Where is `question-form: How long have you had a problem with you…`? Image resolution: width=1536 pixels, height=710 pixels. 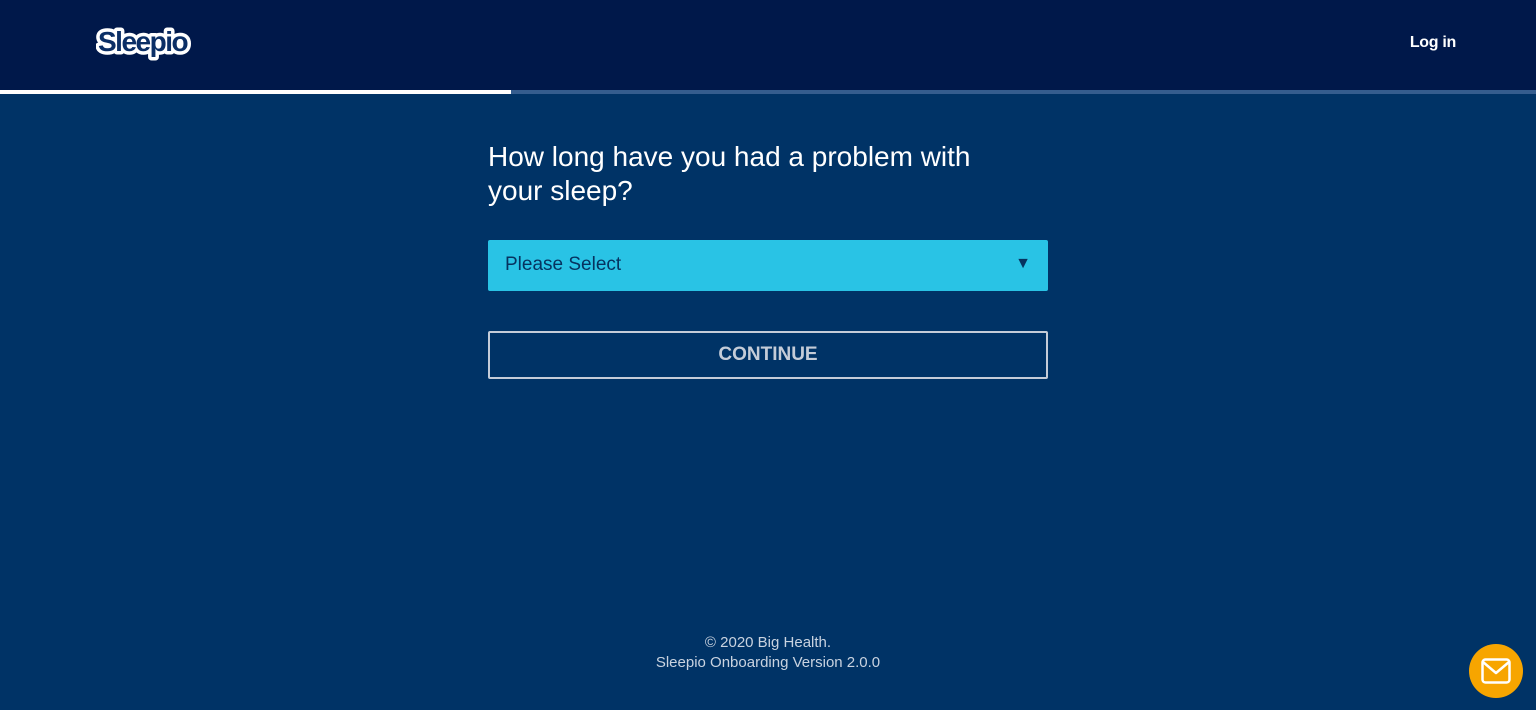
question-form: How long have you had a problem with you… is located at coordinates (768, 259).